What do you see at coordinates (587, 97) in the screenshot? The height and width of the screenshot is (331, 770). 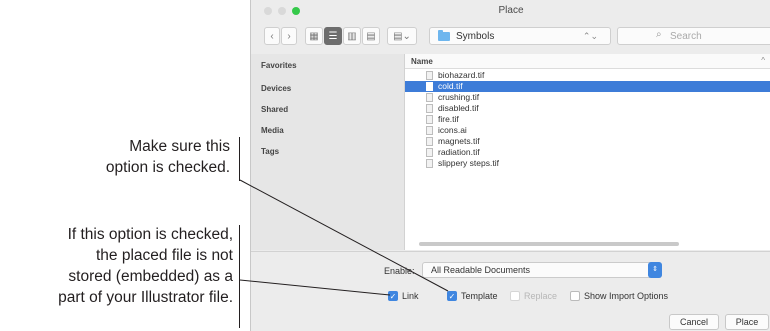 I see `file-row: crushing.tif` at bounding box center [587, 97].